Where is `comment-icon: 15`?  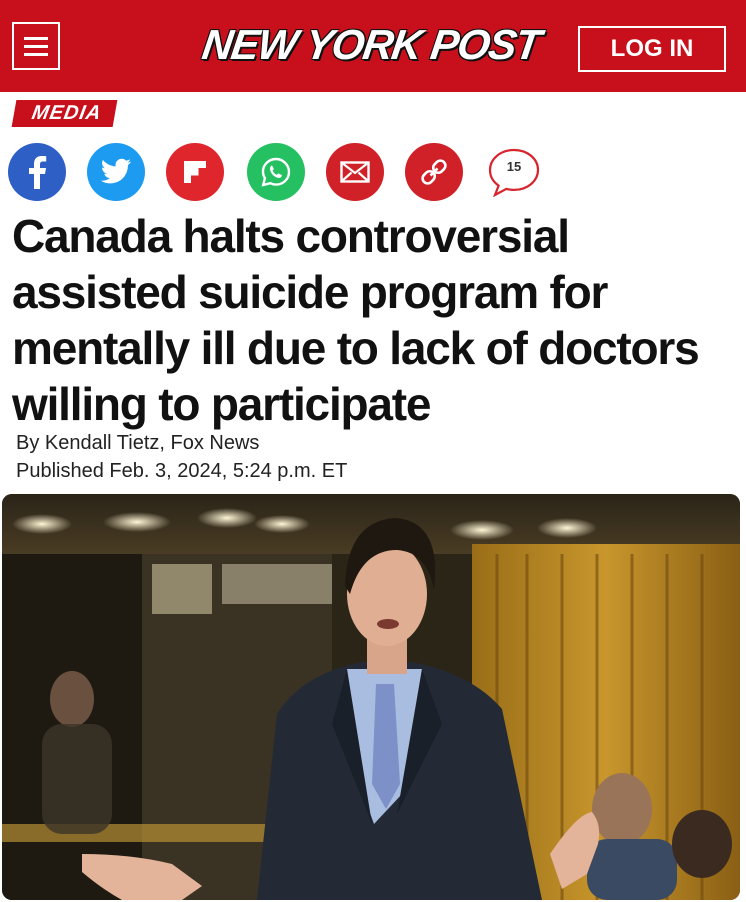
comment-icon: 15 is located at coordinates (514, 172).